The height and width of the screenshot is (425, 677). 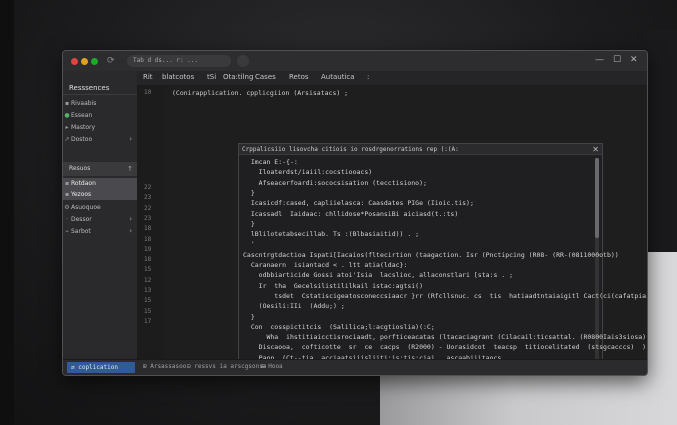 I want to click on sidebar-item-label: Essean, so click(x=82, y=115).